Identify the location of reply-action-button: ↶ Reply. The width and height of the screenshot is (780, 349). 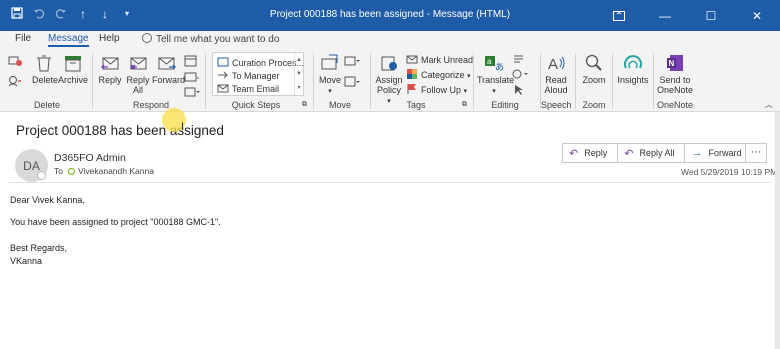
(590, 153).